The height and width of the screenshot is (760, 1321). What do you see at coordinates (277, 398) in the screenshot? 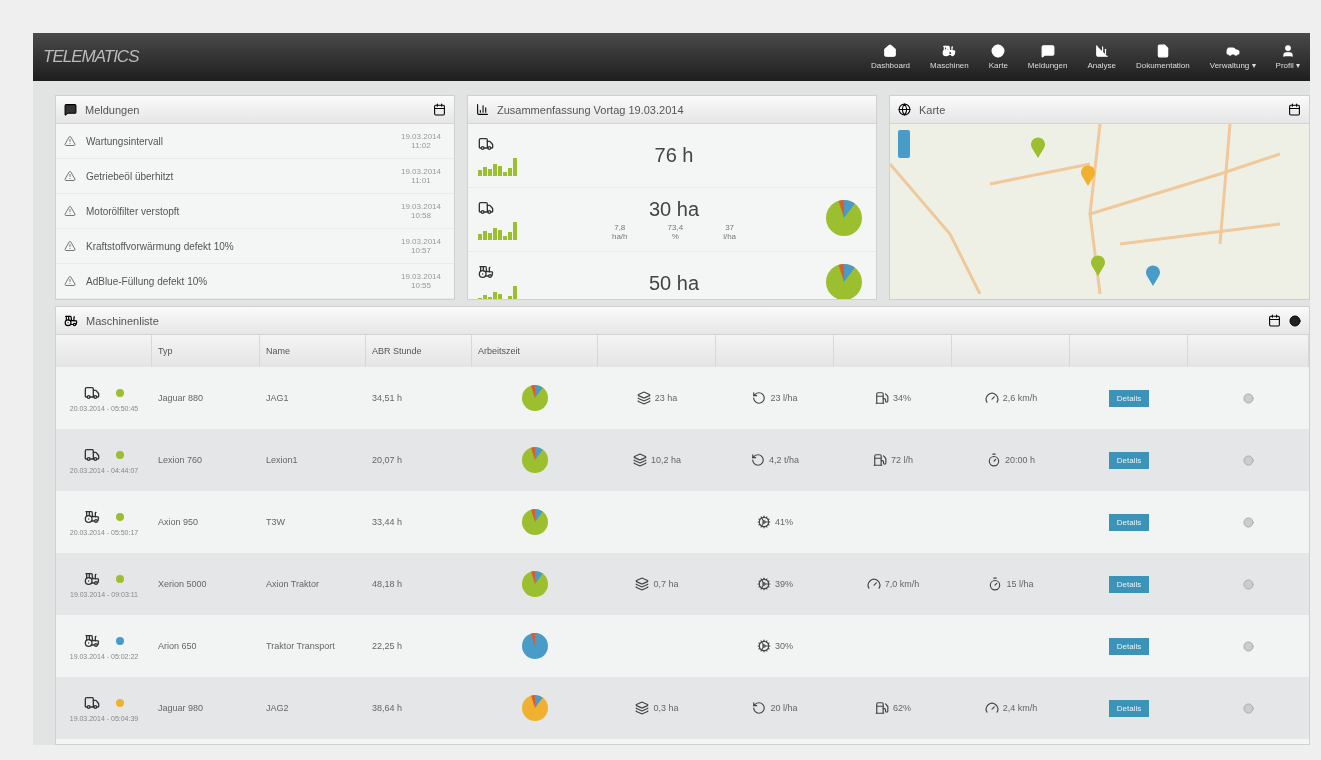
I see `name-text: JAG1` at bounding box center [277, 398].